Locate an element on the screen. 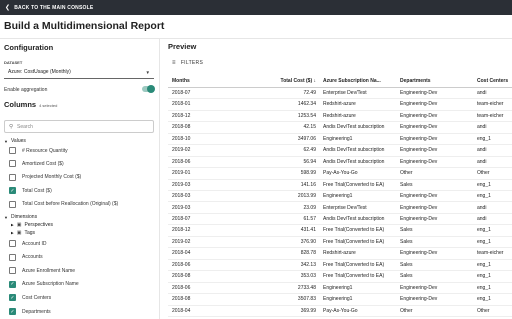 The height and width of the screenshot is (319, 512). aggregation-toggle is located at coordinates (148, 89).